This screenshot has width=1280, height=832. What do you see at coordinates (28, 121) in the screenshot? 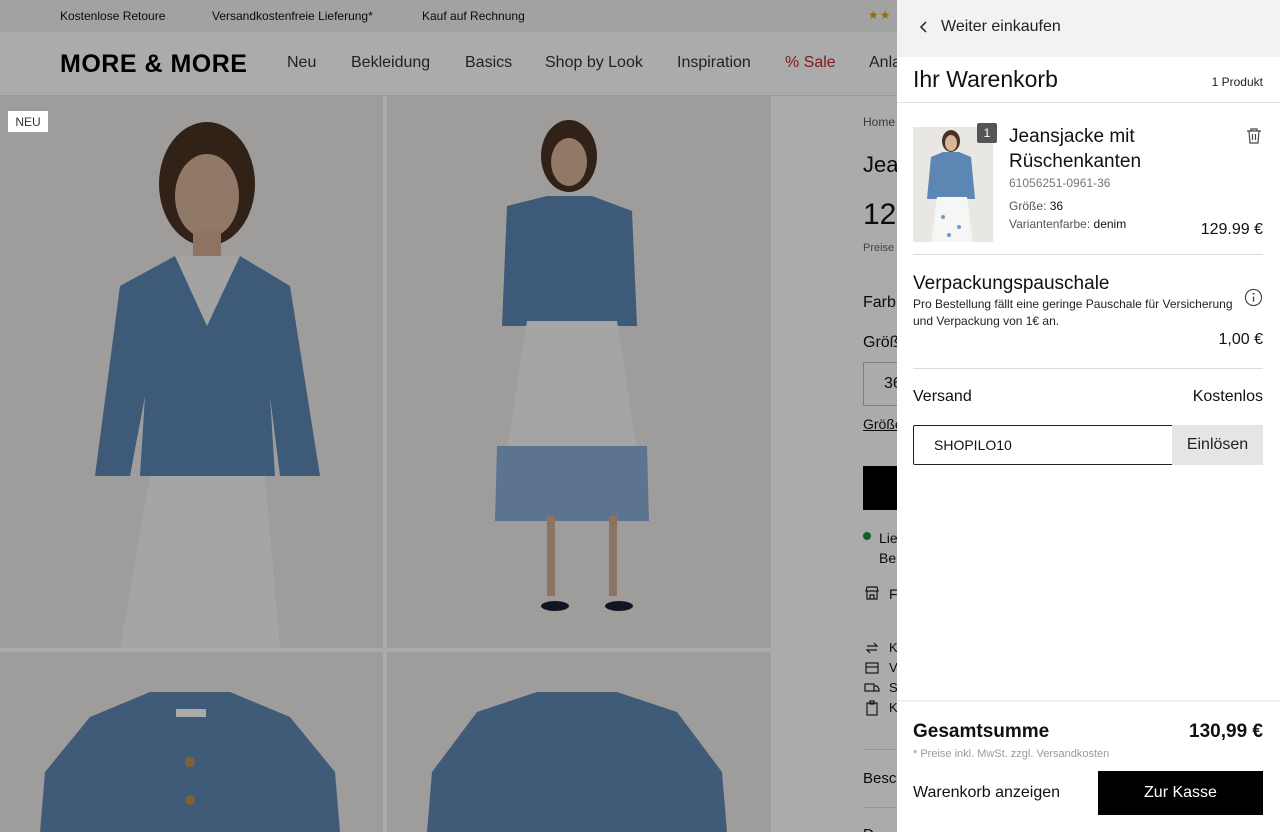
I see `new-badge: NEU` at bounding box center [28, 121].